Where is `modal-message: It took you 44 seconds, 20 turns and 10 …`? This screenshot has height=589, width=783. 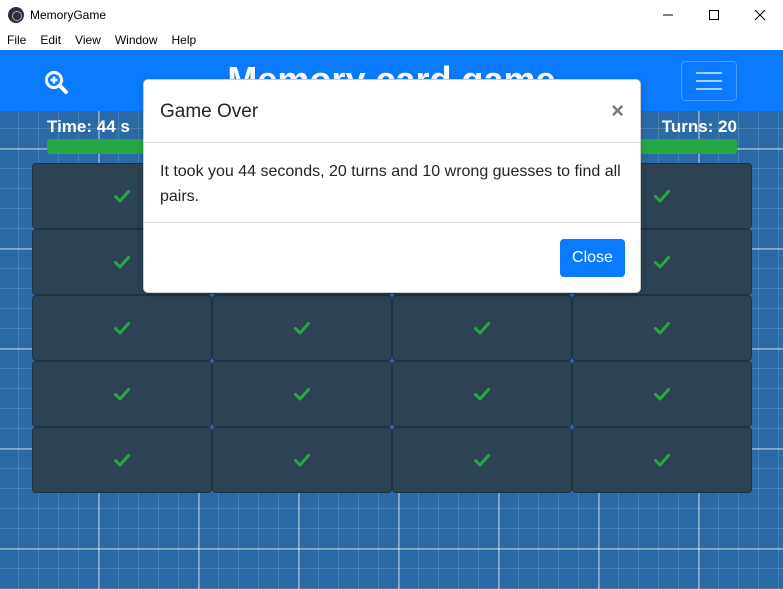
modal-message: It took you 44 seconds, 20 turns and 10 … is located at coordinates (392, 183).